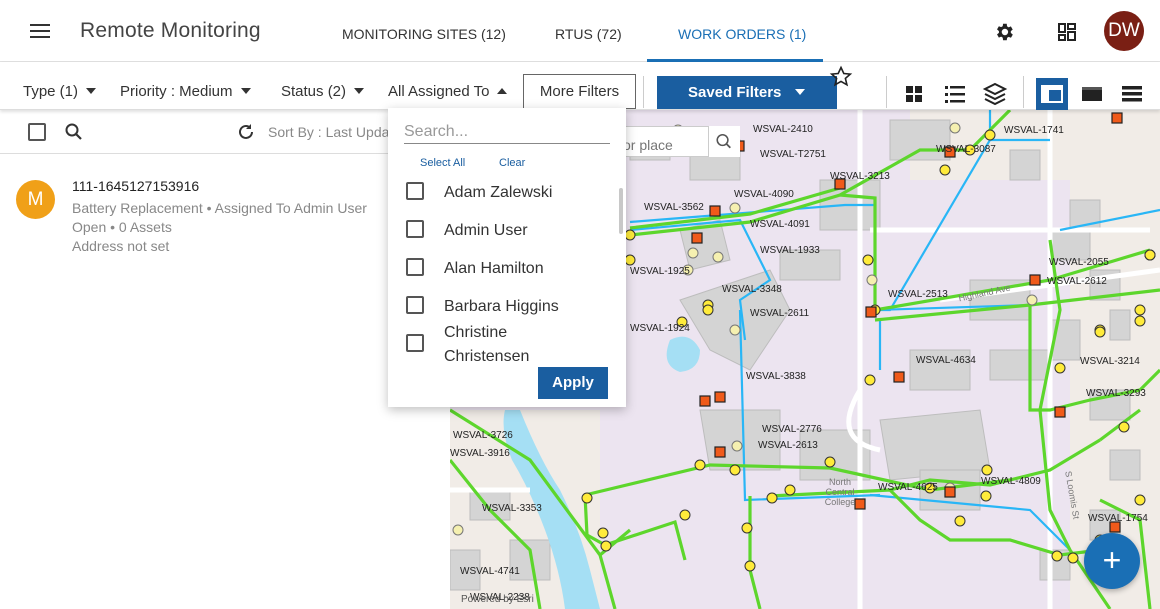 This screenshot has height=609, width=1160. What do you see at coordinates (442, 163) in the screenshot?
I see `select-all-link: Select All` at bounding box center [442, 163].